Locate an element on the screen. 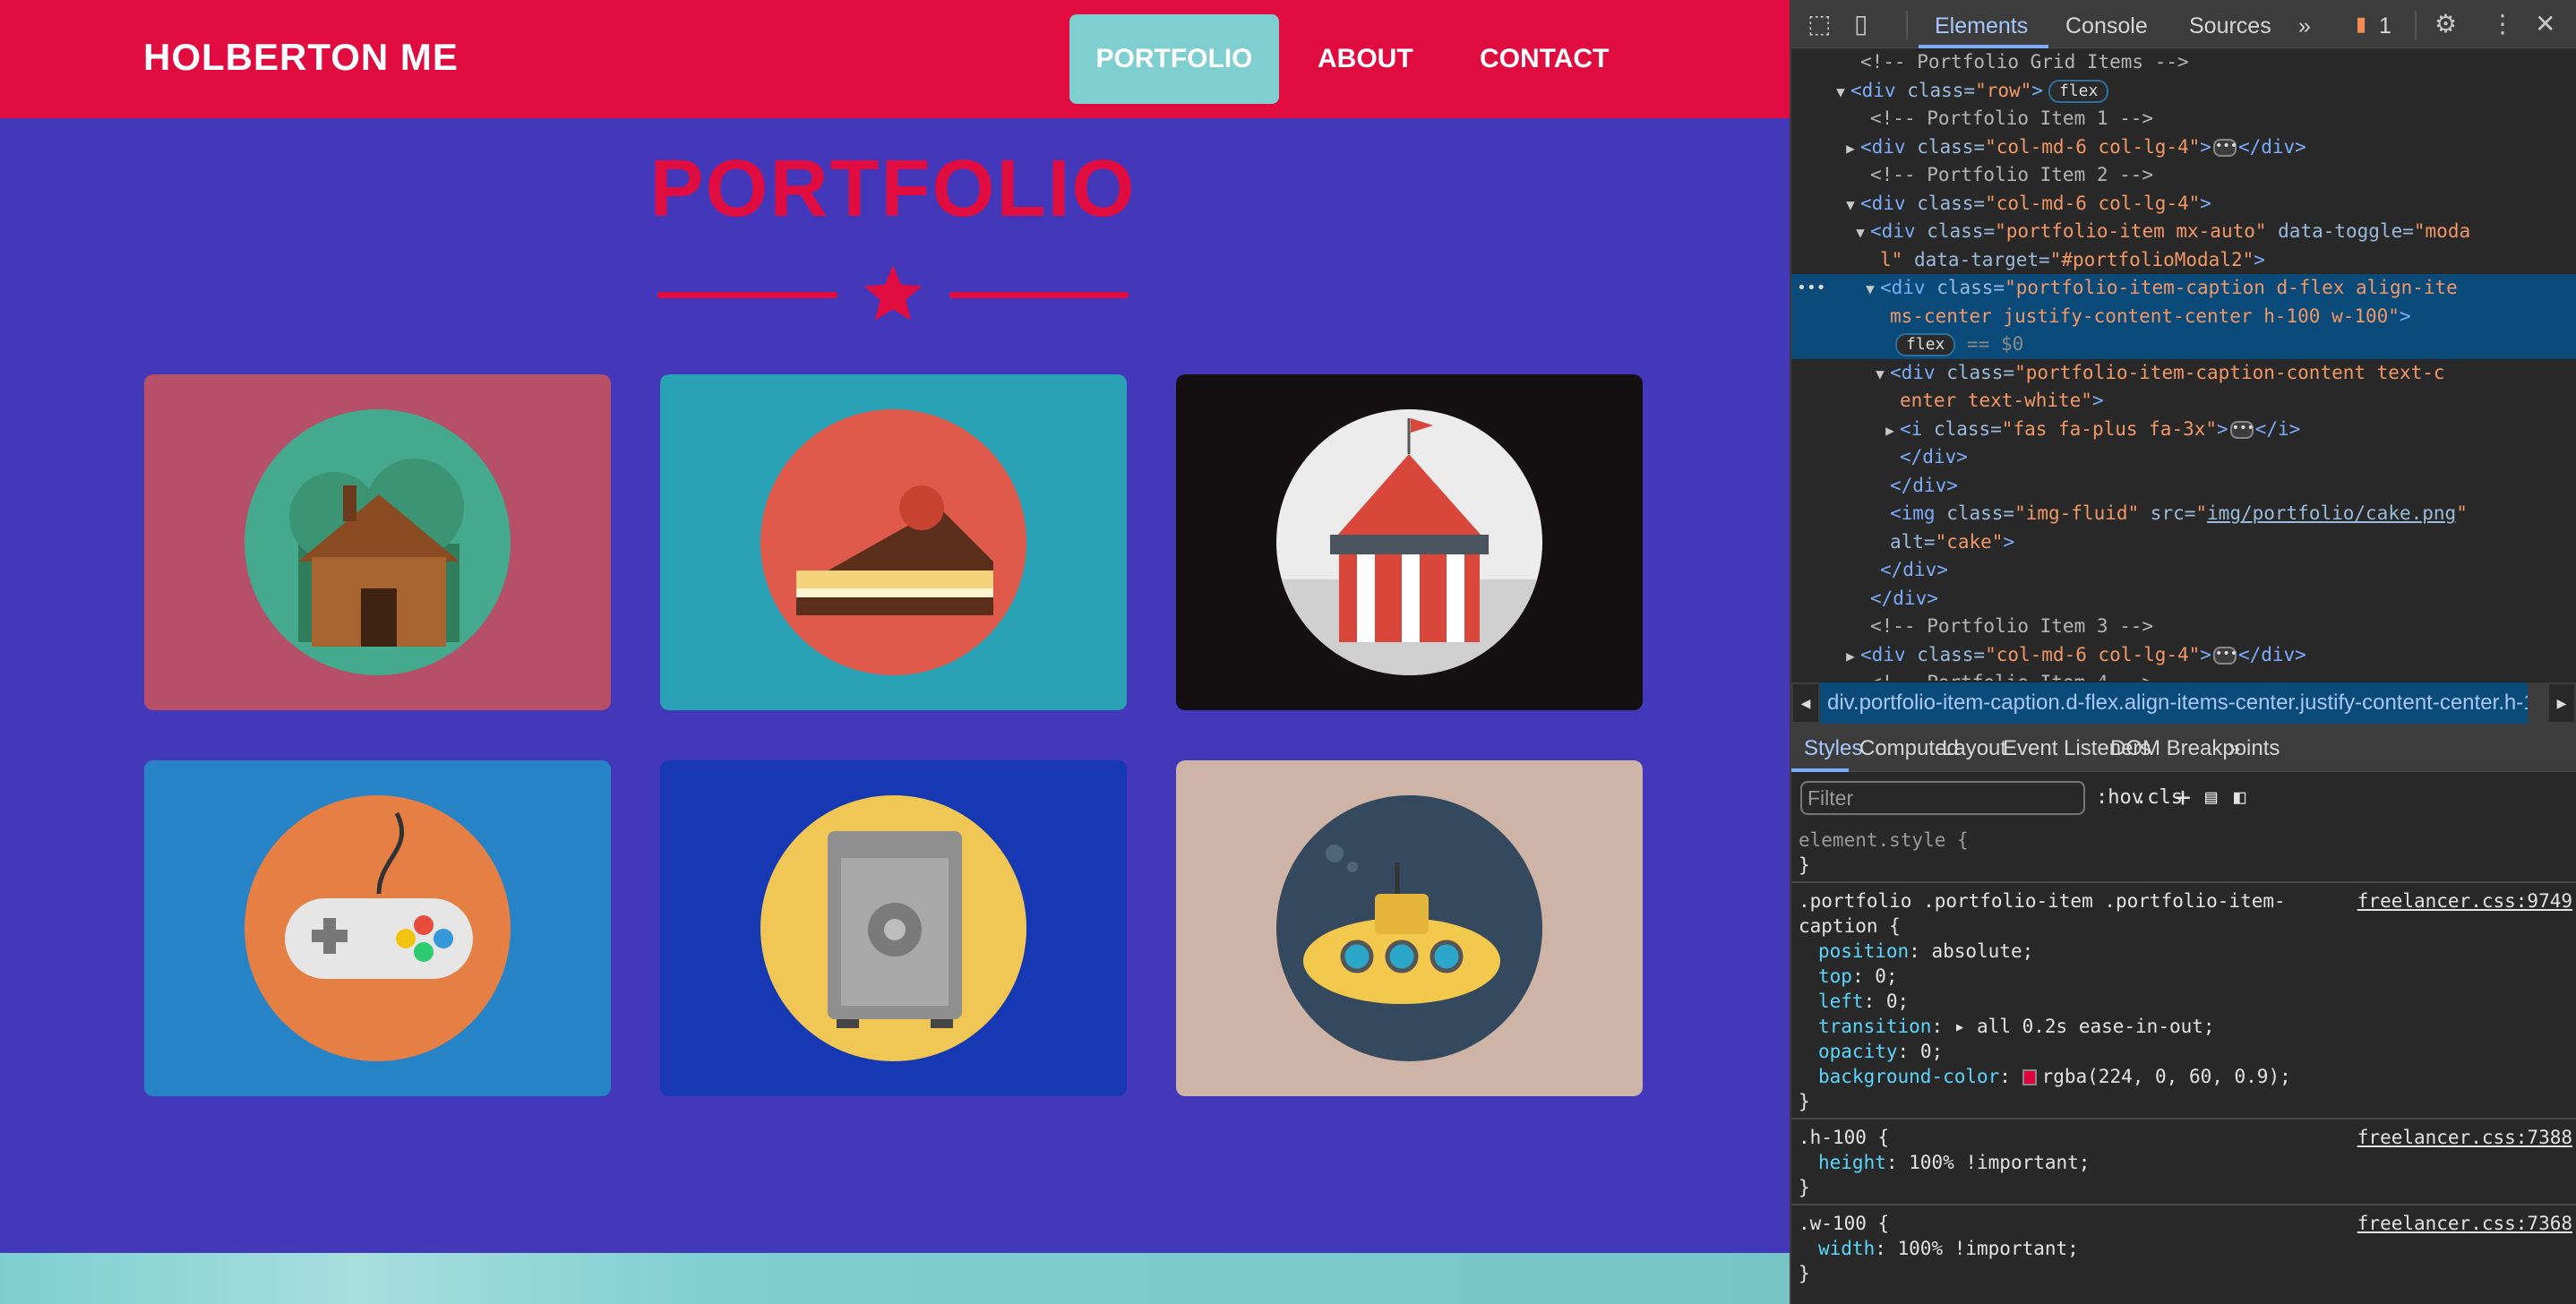 The width and height of the screenshot is (2576, 1304). nav-contact: CONTACT is located at coordinates (1544, 59).